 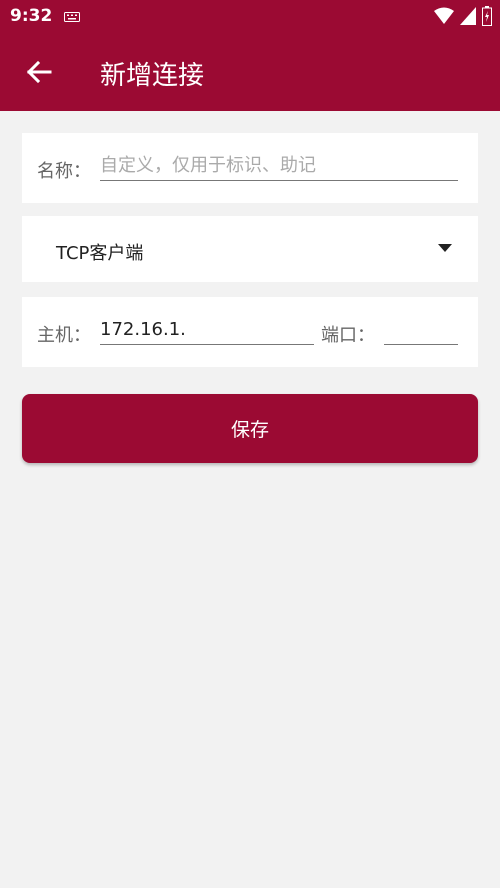 I want to click on status-icons, so click(x=463, y=16).